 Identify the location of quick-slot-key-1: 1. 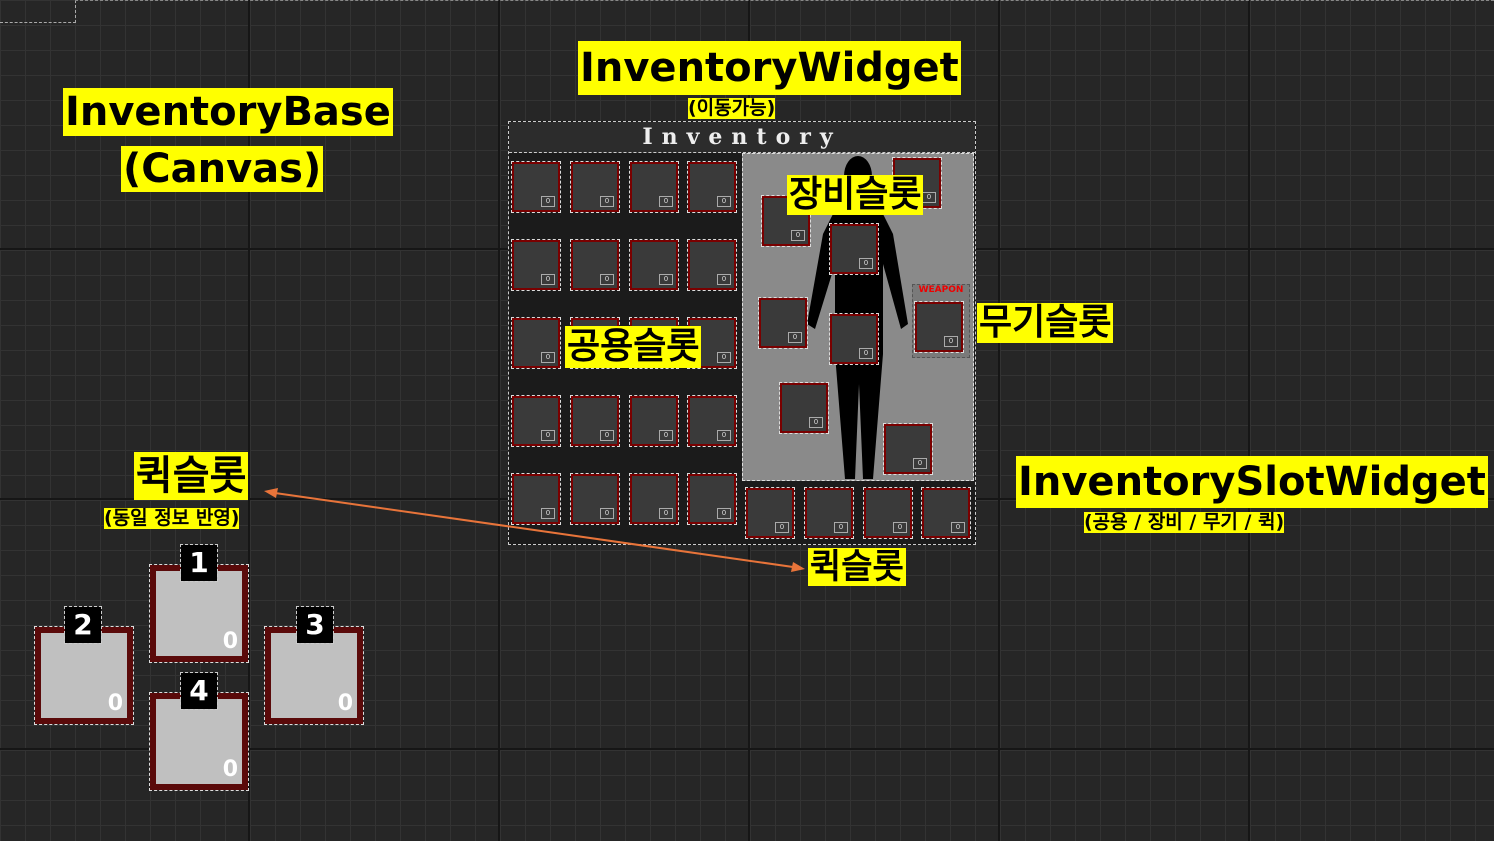
(199, 563).